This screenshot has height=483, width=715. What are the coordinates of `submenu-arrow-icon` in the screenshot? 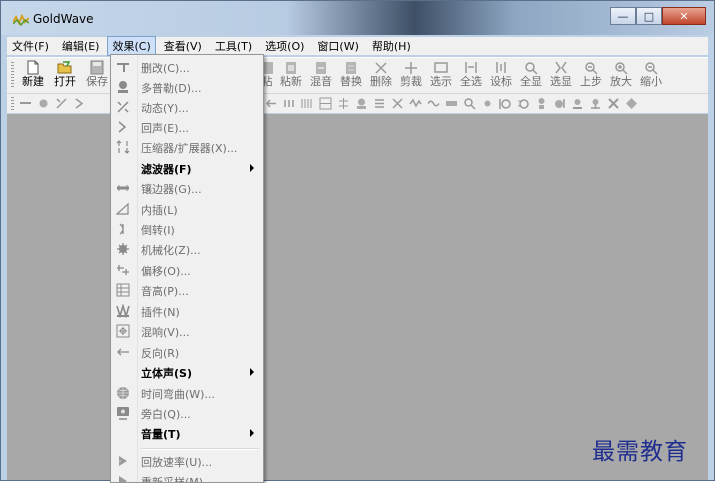 It's located at (252, 372).